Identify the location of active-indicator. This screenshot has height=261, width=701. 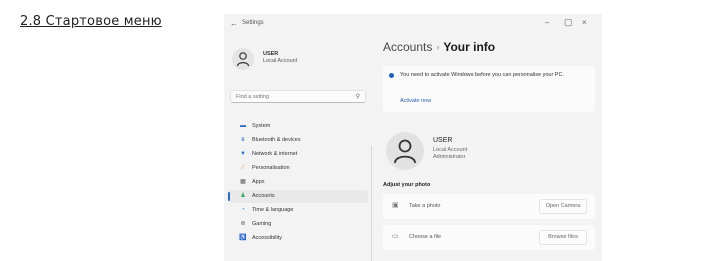
(229, 196).